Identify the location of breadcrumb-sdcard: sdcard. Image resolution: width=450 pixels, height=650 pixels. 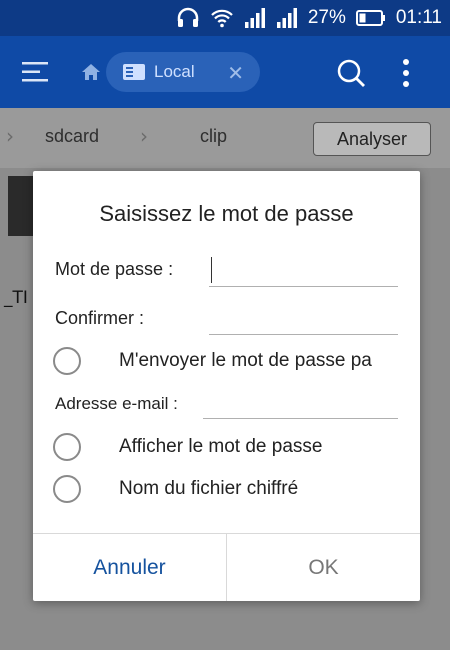
(72, 136).